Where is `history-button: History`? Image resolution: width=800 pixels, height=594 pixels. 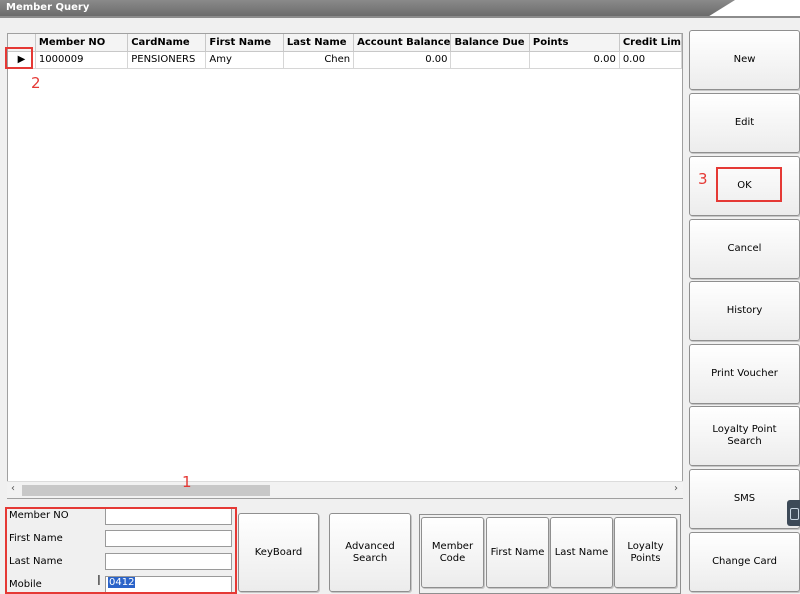 history-button: History is located at coordinates (744, 311).